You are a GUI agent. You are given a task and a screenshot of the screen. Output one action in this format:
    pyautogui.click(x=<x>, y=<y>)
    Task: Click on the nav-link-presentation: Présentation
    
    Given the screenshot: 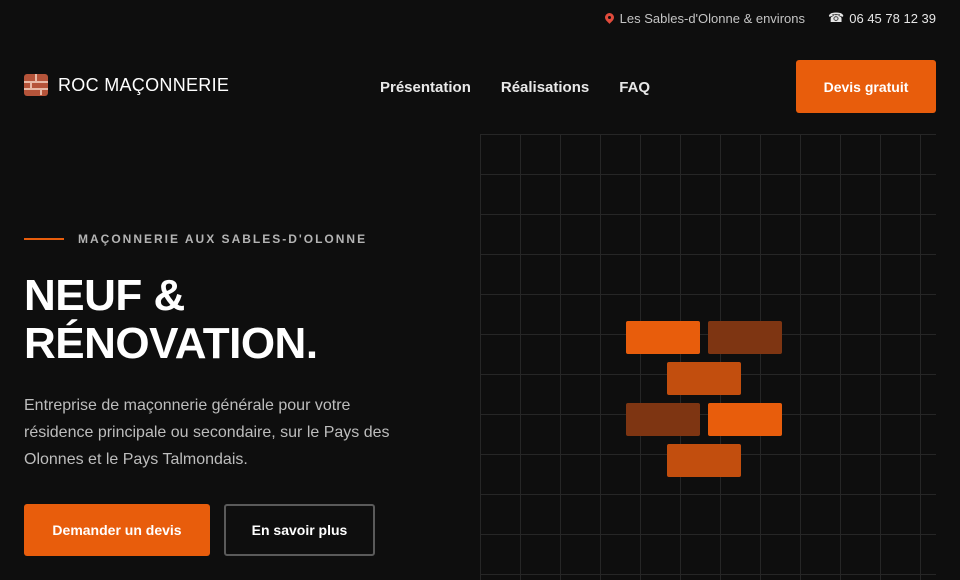 What is the action you would take?
    pyautogui.click(x=425, y=87)
    